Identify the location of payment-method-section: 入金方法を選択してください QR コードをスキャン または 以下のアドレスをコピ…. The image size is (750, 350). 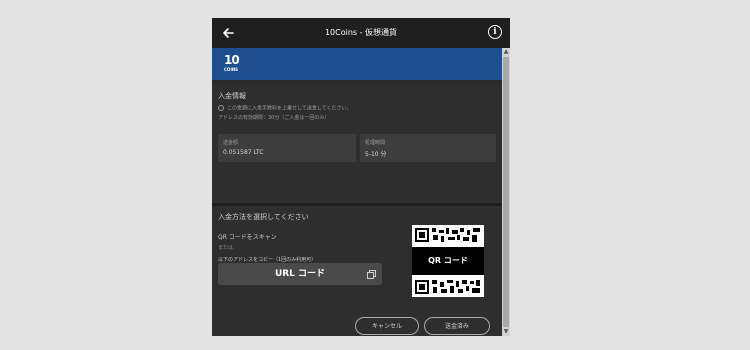
(357, 271).